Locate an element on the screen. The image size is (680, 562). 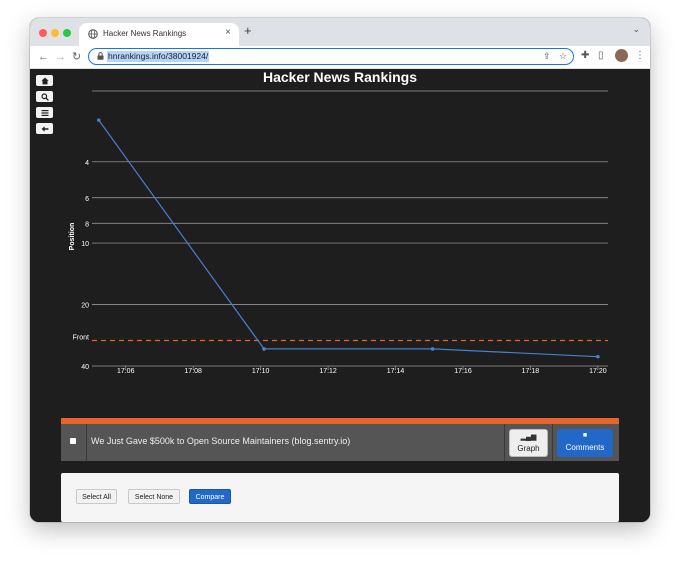
graph-button: ▂▄▆ Graph is located at coordinates (528, 443).